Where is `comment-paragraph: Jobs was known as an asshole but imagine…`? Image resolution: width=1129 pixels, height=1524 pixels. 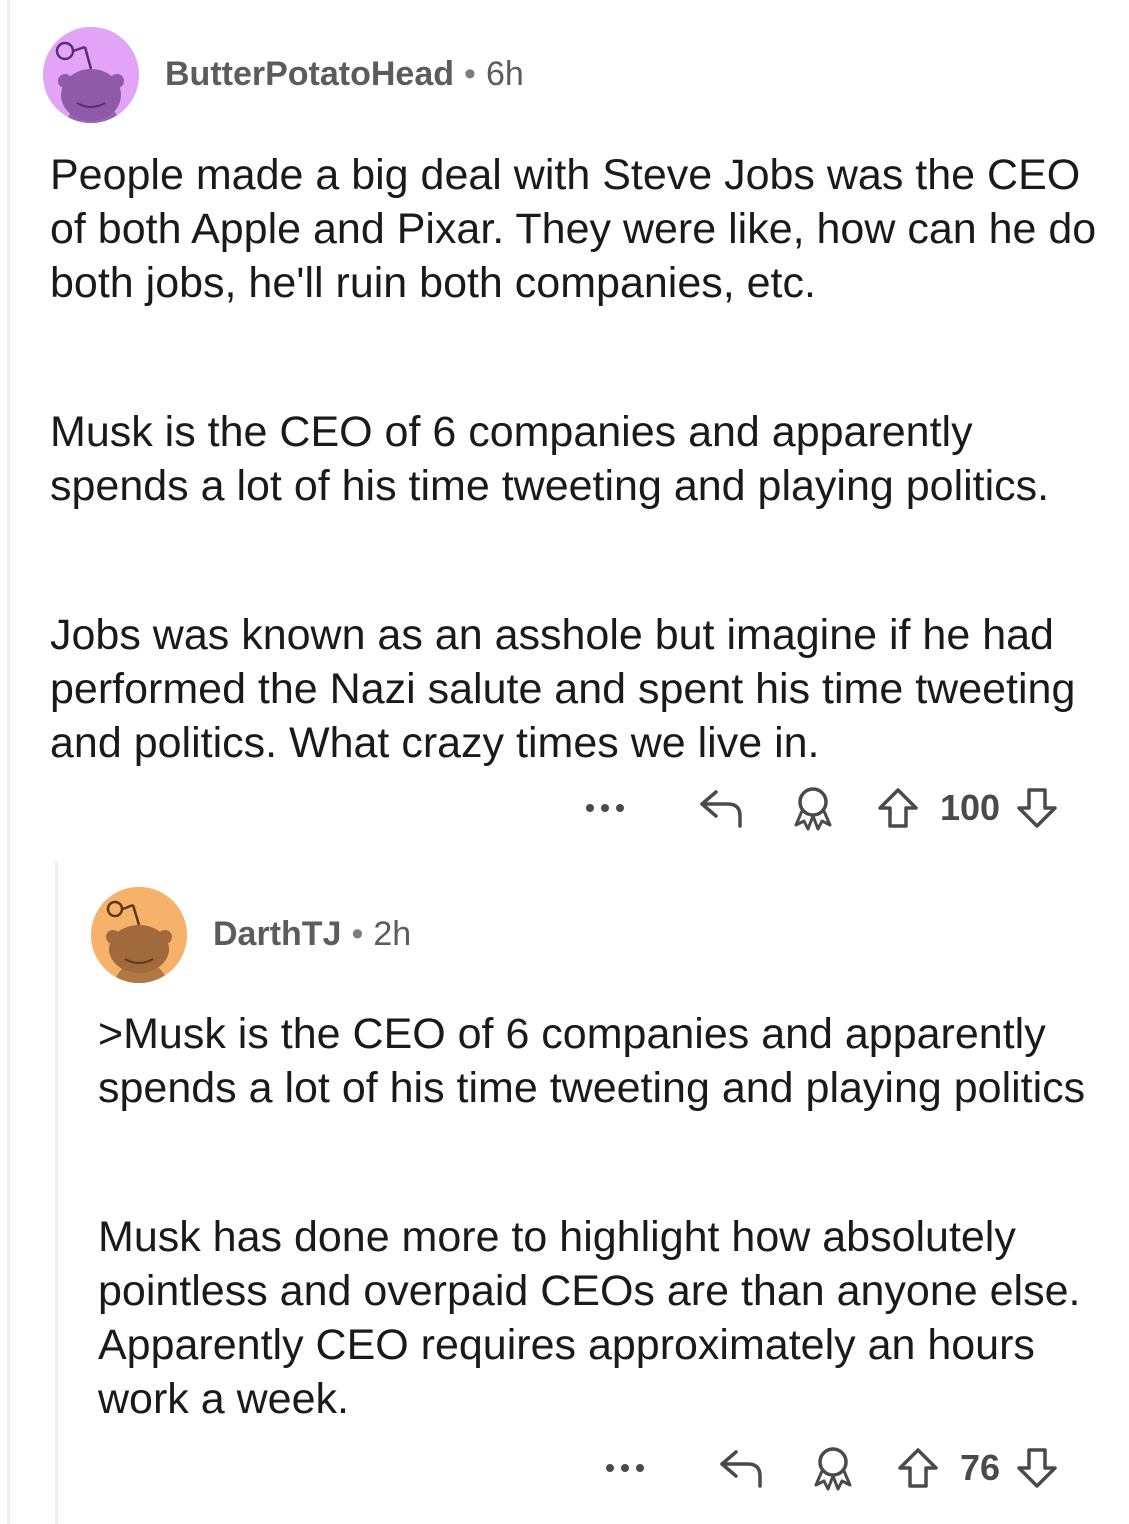 comment-paragraph: Jobs was known as an asshole but imagine… is located at coordinates (563, 689).